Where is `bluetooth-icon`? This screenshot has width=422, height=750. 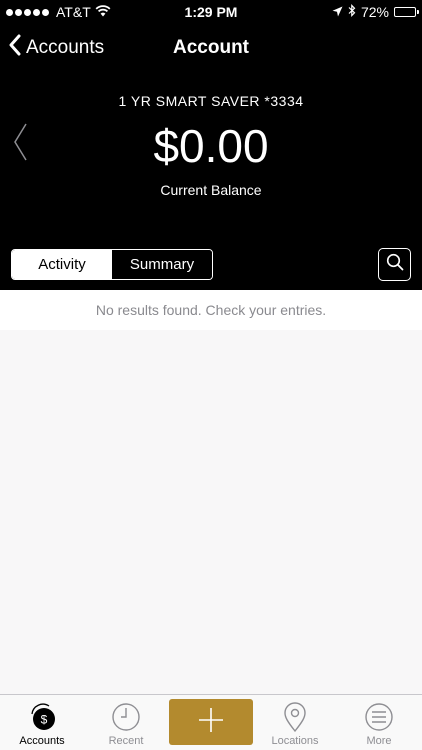 bluetooth-icon is located at coordinates (352, 12).